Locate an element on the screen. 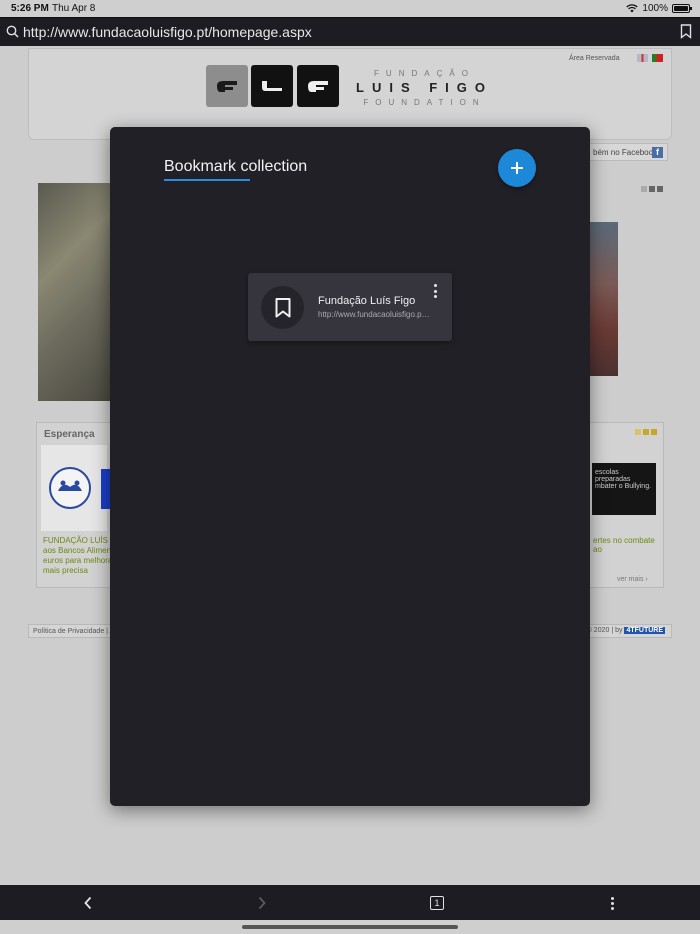 This screenshot has width=700, height=934. battery-icon is located at coordinates (682, 8).